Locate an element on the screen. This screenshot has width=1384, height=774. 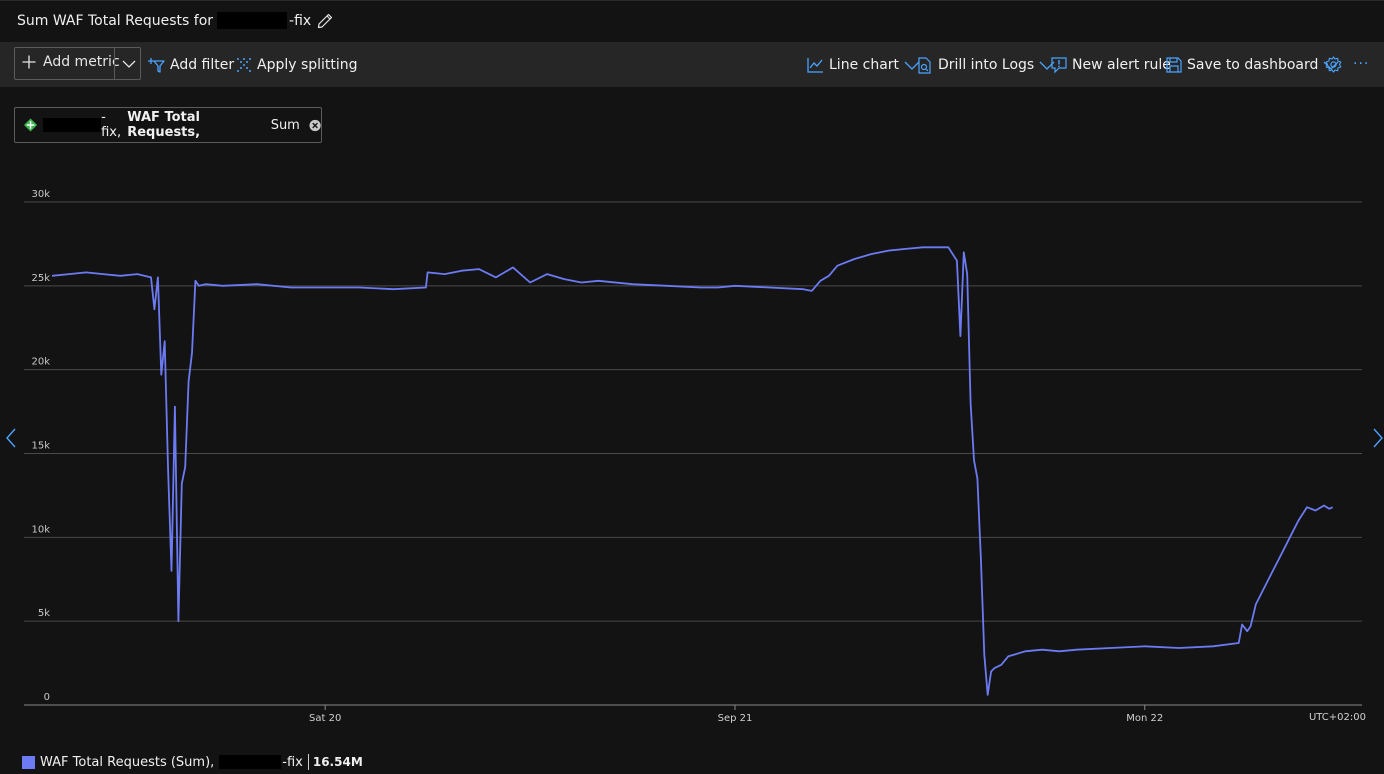
pill-aggregation: Sum is located at coordinates (285, 125).